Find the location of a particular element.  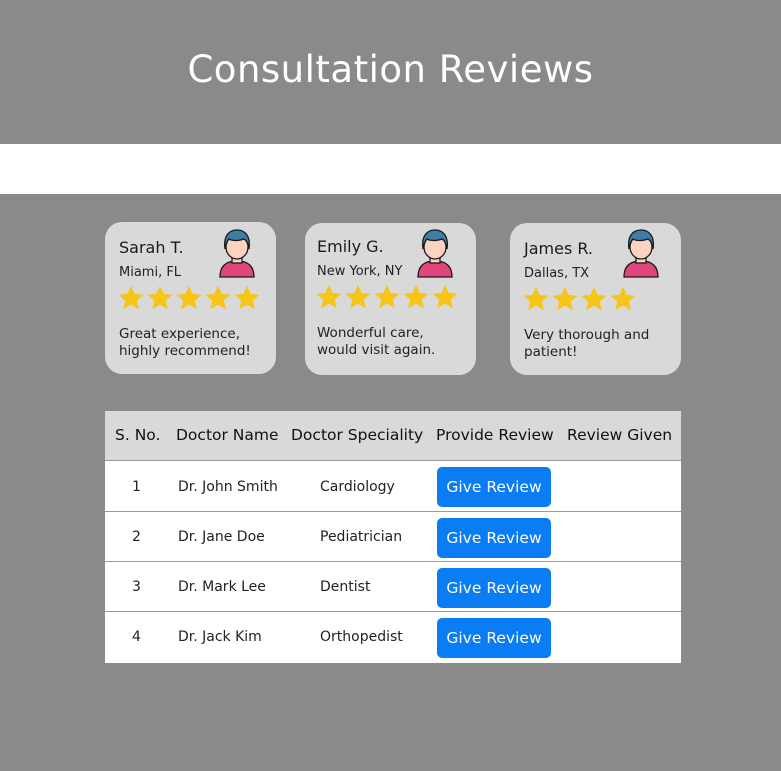

table-row: 4 Dr. Jack Kim Orthopedist Give Review is located at coordinates (393, 637).